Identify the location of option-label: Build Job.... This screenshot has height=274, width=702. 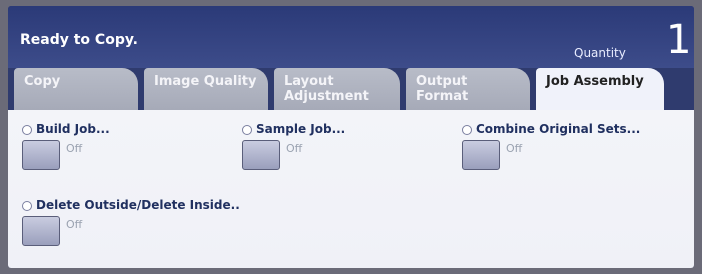
(73, 129).